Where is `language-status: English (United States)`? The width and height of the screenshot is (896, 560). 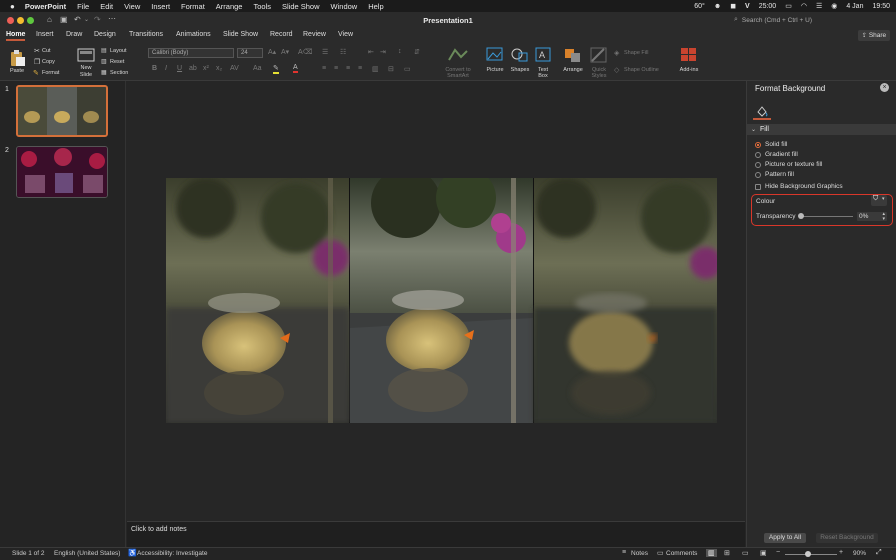 language-status: English (United States) is located at coordinates (87, 553).